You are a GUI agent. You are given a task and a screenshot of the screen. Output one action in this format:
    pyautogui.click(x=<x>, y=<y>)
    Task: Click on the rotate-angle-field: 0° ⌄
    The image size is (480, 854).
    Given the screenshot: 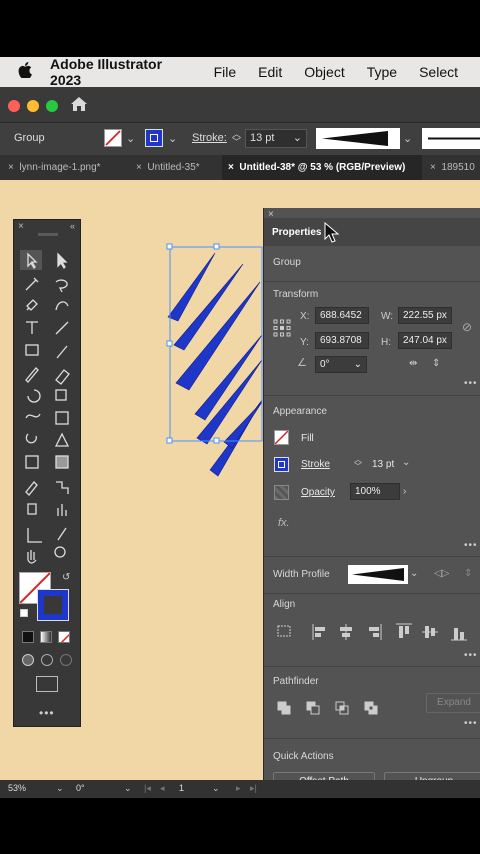 What is the action you would take?
    pyautogui.click(x=341, y=364)
    